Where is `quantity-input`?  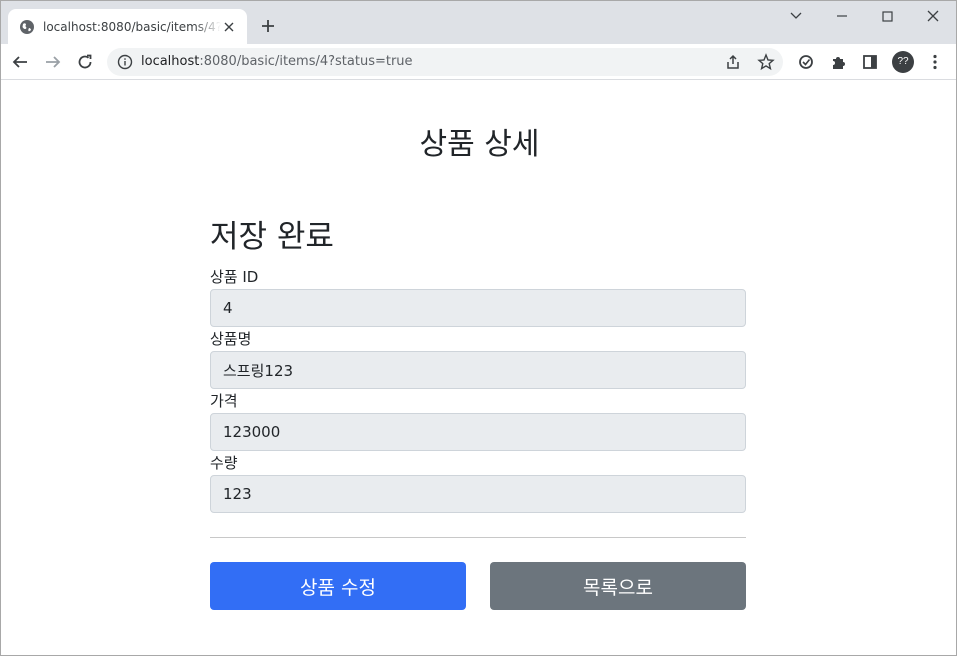
quantity-input is located at coordinates (478, 494).